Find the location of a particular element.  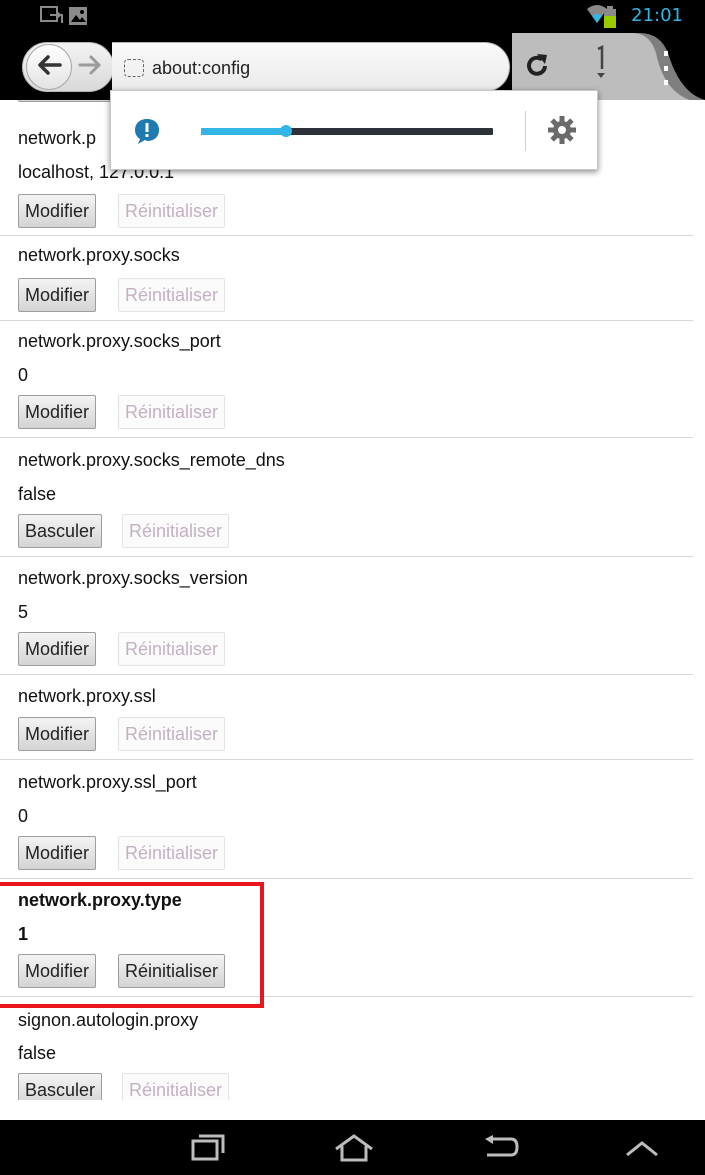

pref-name: network.proxy.ssl_port is located at coordinates (107, 782).